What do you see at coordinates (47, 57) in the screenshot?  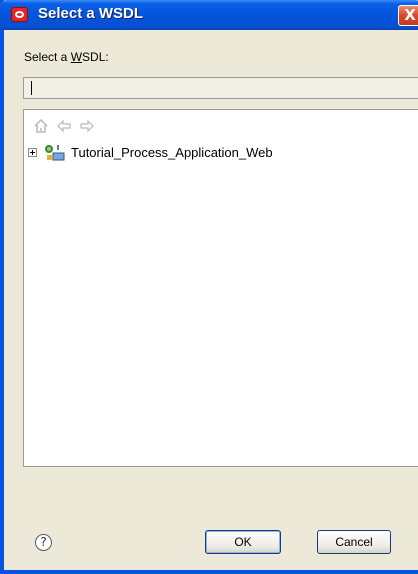 I see `label-prefix: Select a` at bounding box center [47, 57].